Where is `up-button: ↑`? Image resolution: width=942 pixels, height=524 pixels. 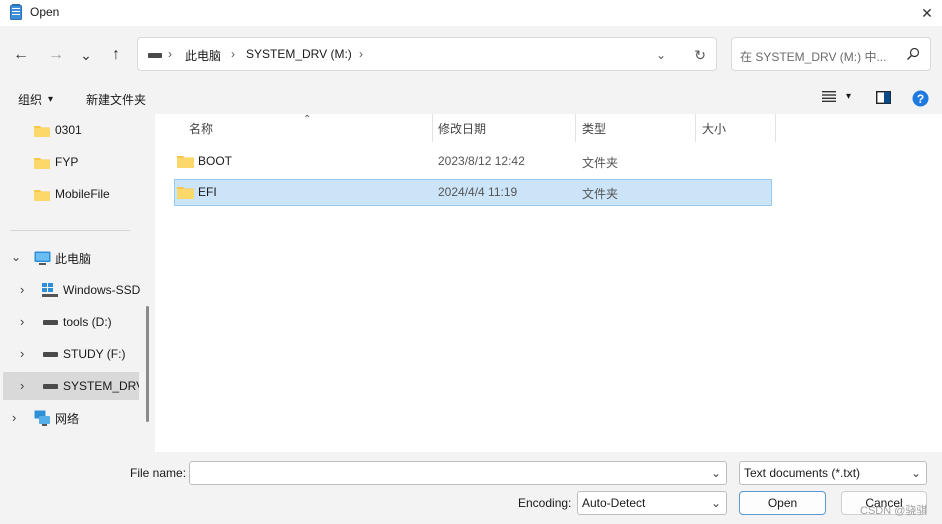
up-button: ↑ is located at coordinates (116, 55).